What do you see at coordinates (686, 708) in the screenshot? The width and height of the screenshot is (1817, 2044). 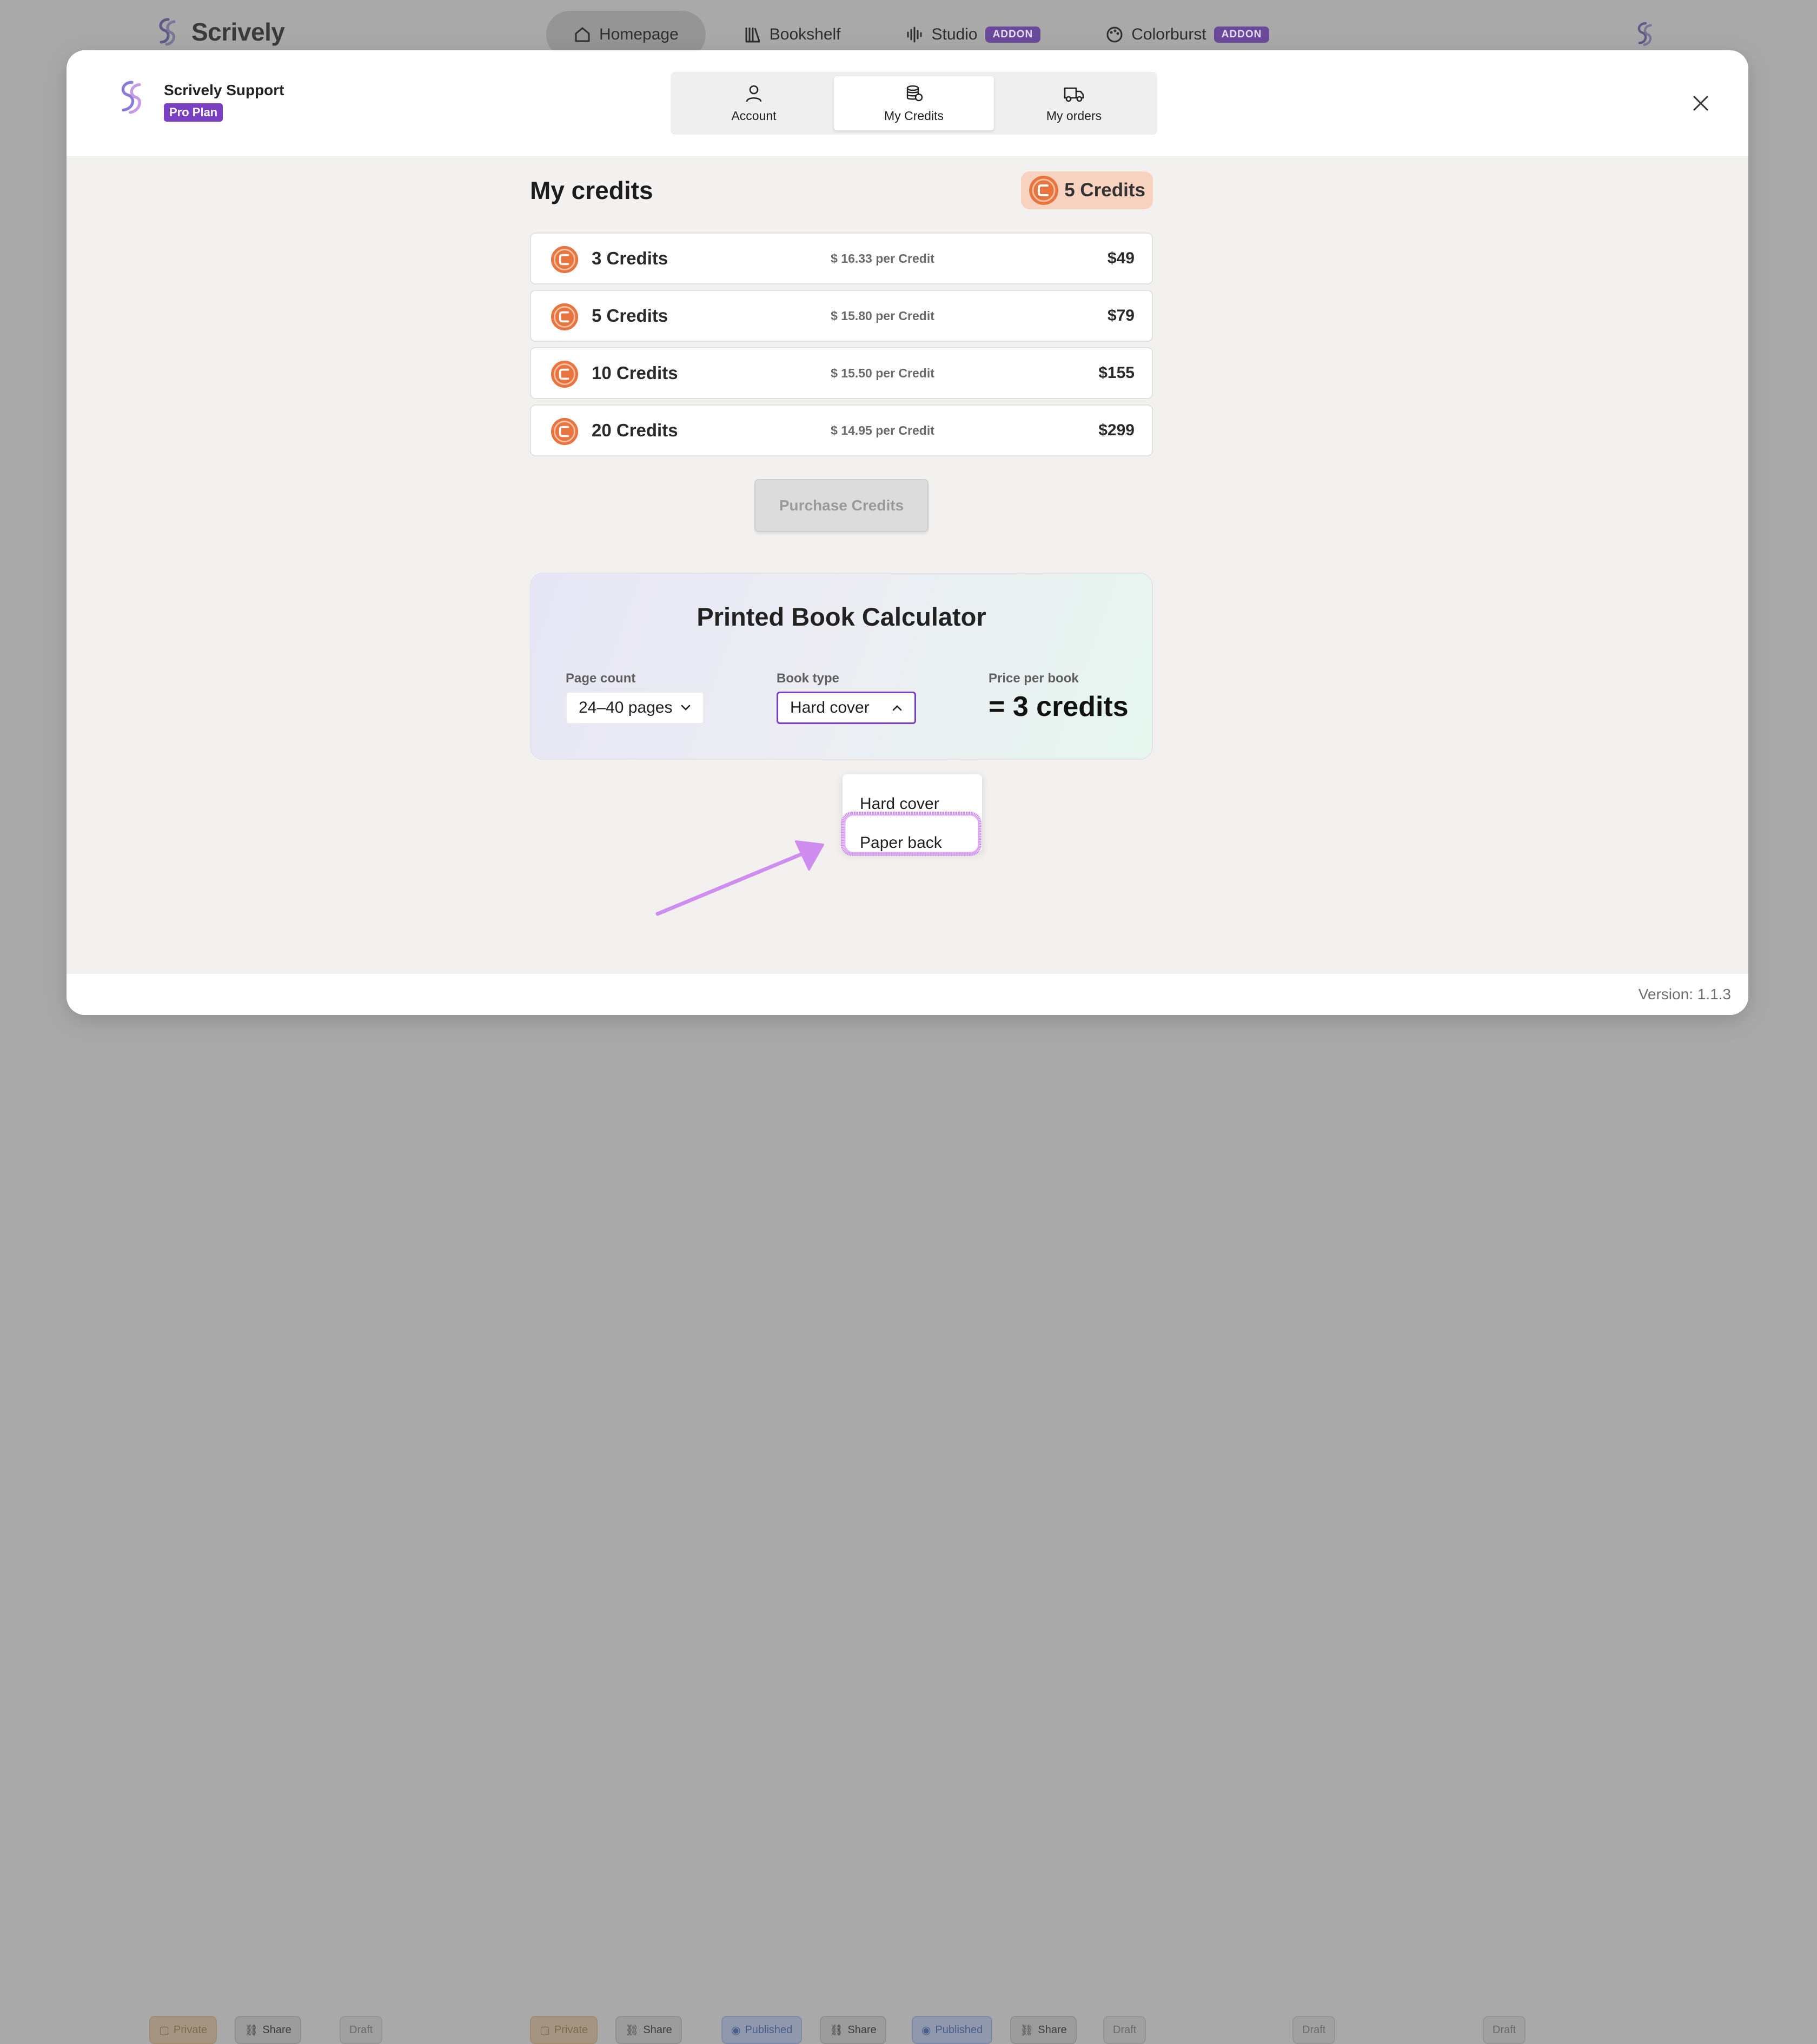 I see `chevron-down-icon` at bounding box center [686, 708].